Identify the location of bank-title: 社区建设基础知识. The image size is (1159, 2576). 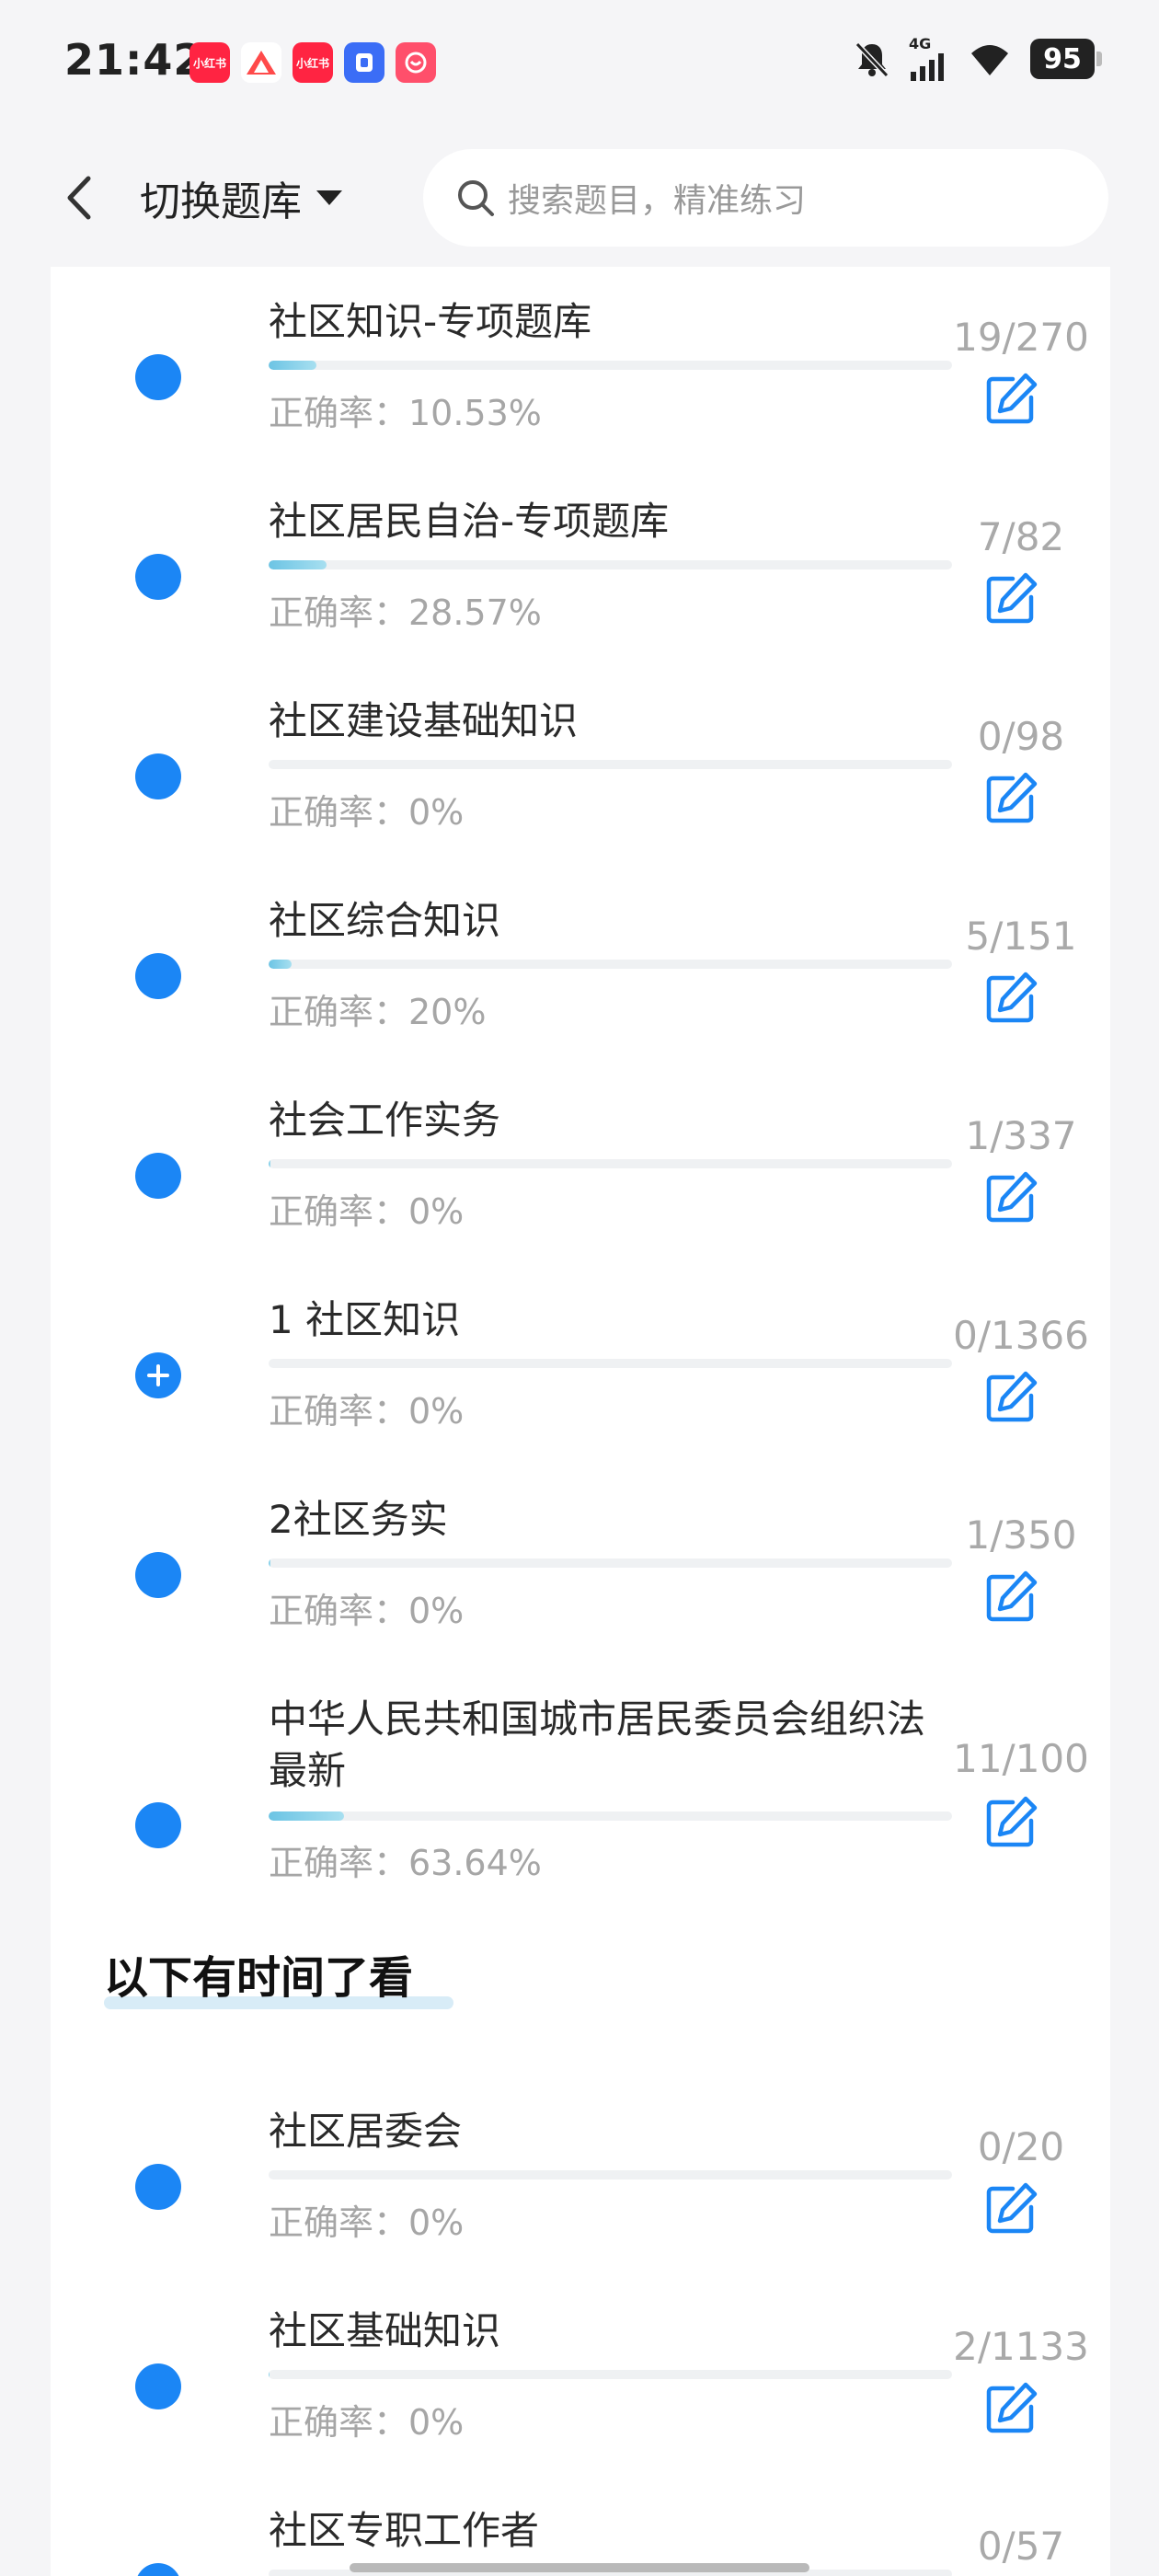
(424, 720).